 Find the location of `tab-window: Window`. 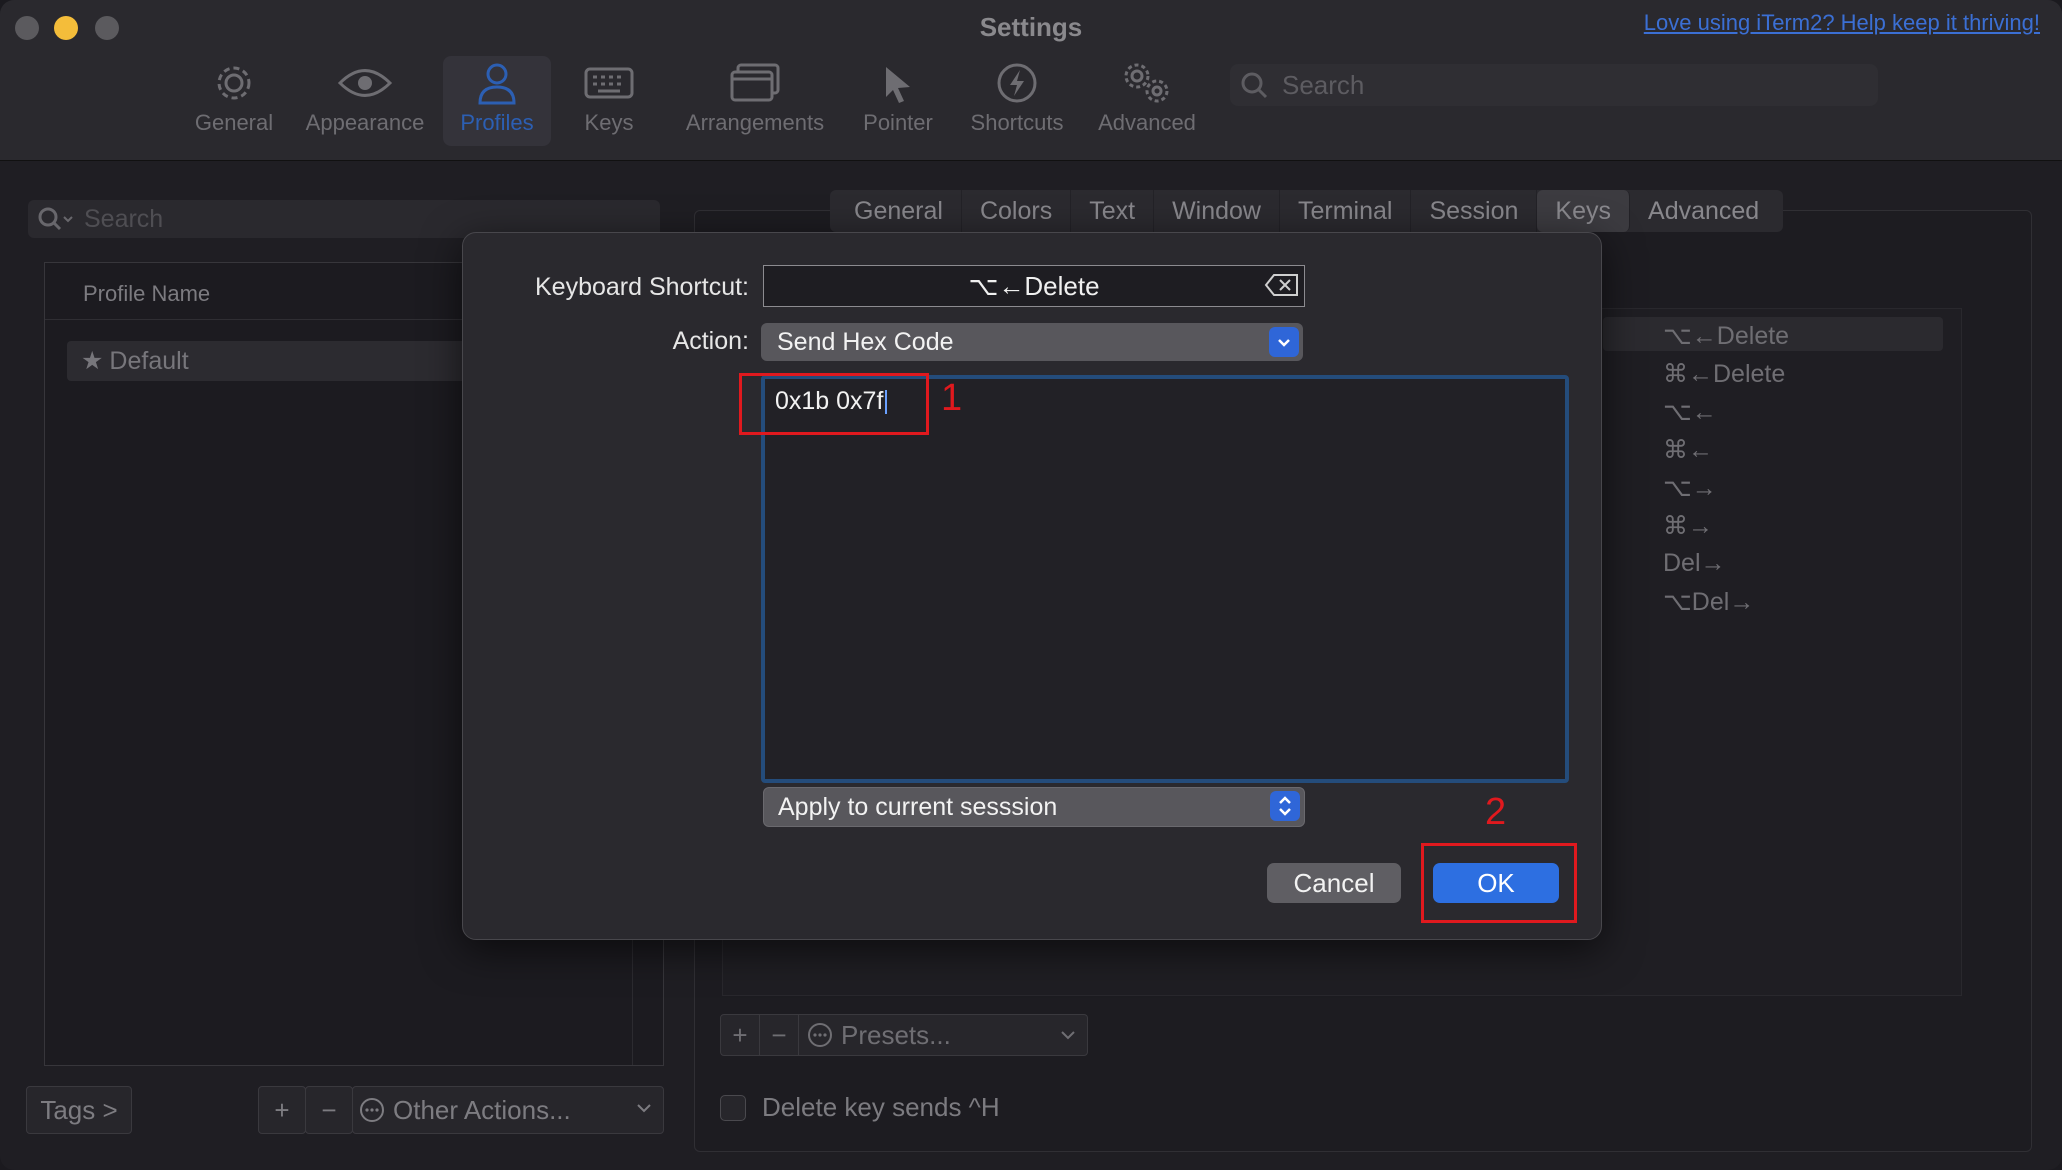

tab-window: Window is located at coordinates (1217, 211).